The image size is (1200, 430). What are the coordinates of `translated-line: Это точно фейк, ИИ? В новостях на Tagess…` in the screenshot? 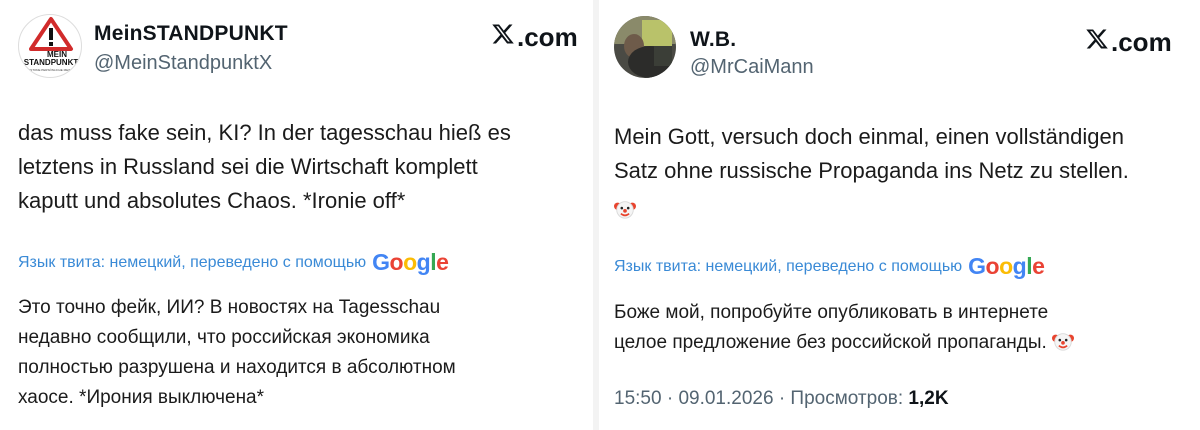 It's located at (229, 307).